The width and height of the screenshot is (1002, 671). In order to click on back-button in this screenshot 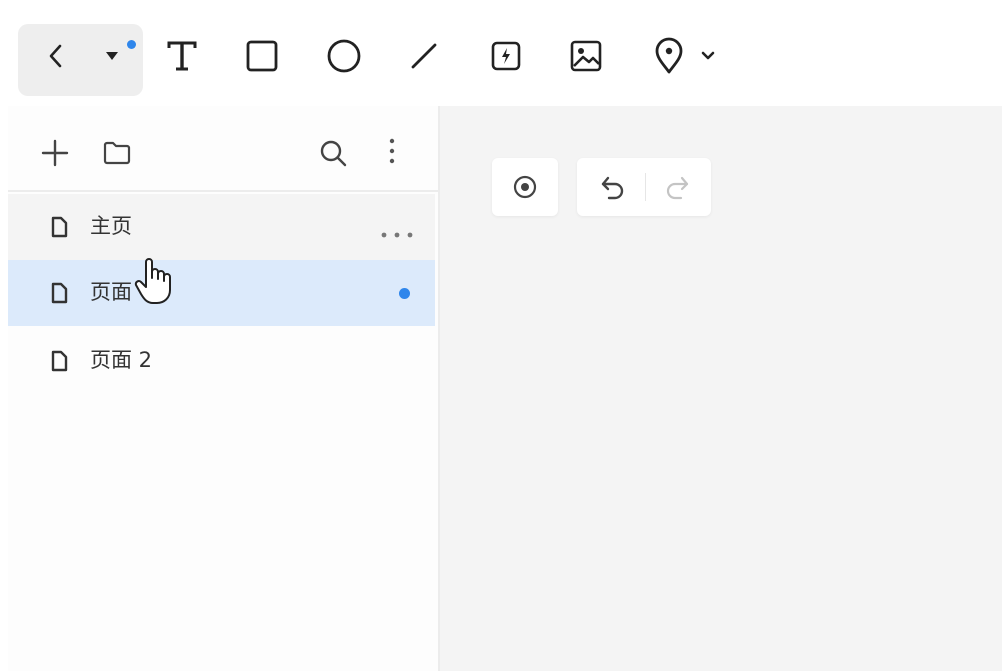, I will do `click(56, 56)`.